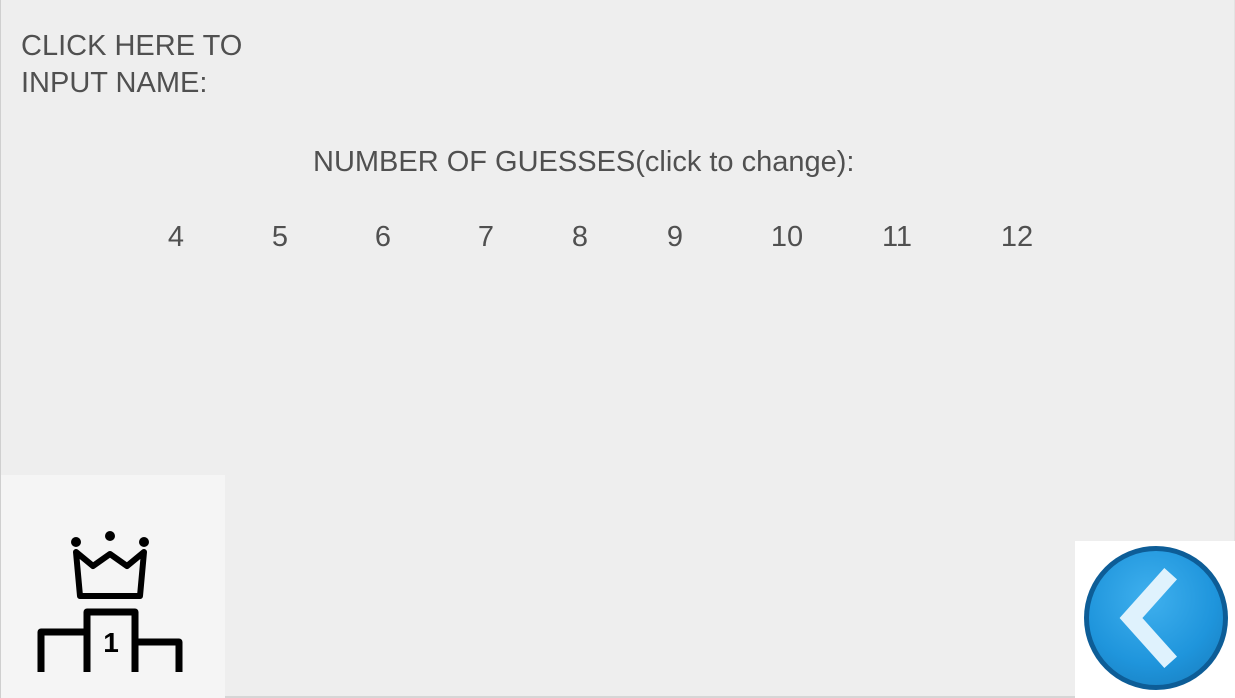 This screenshot has width=1235, height=698. Describe the element at coordinates (618, 238) in the screenshot. I see `guess-count-options: 4 5 6 7 8 9 10 11 12` at that location.